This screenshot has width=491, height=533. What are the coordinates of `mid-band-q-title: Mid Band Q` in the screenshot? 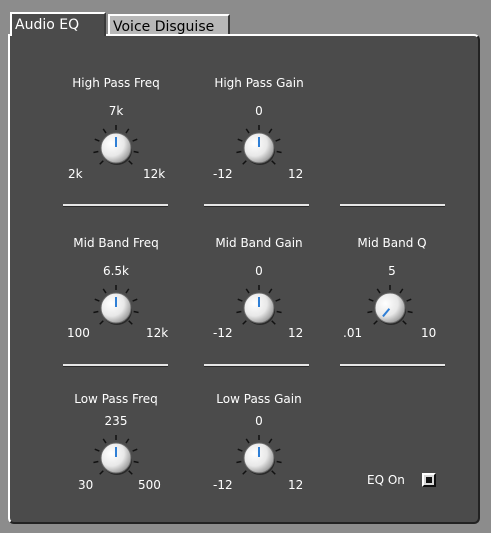 It's located at (392, 243).